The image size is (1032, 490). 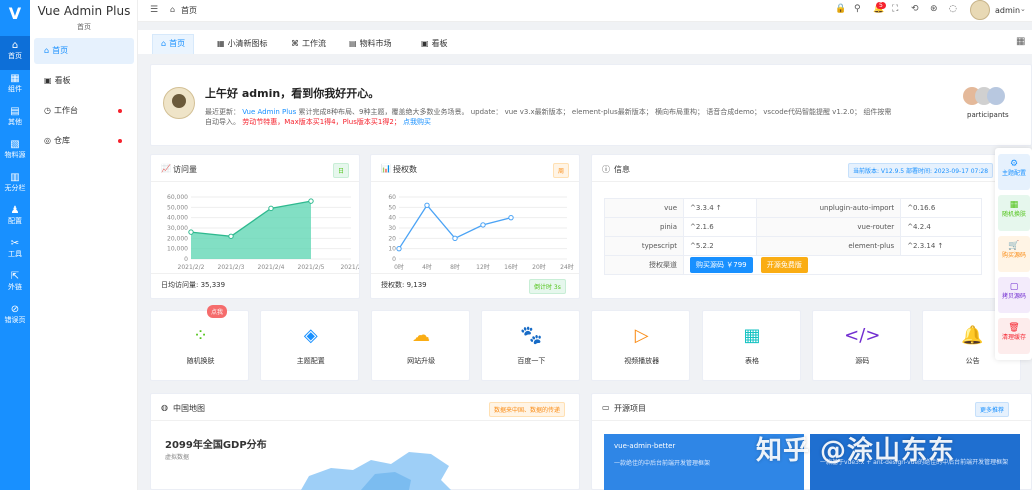 I want to click on language-icon: ◌, so click(x=953, y=9).